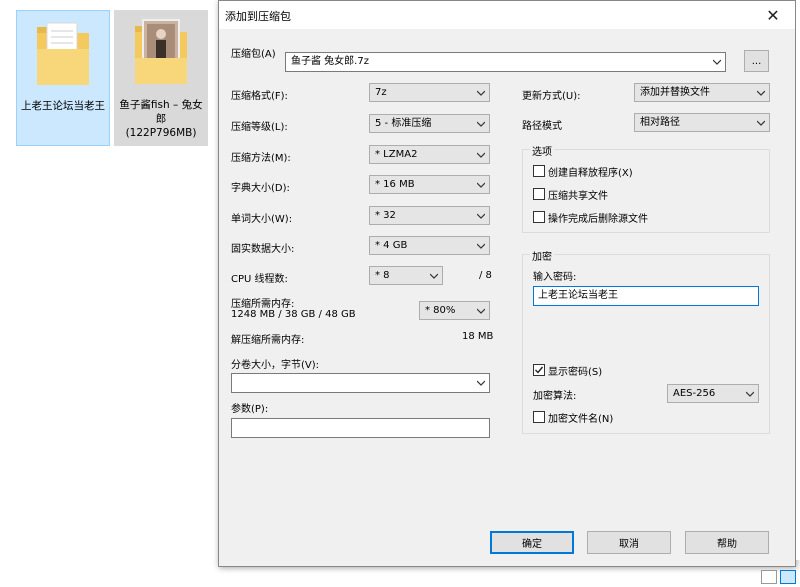 The image size is (800, 587). I want to click on delete-after-checkbox: 操作完成后删除源文件, so click(590, 217).